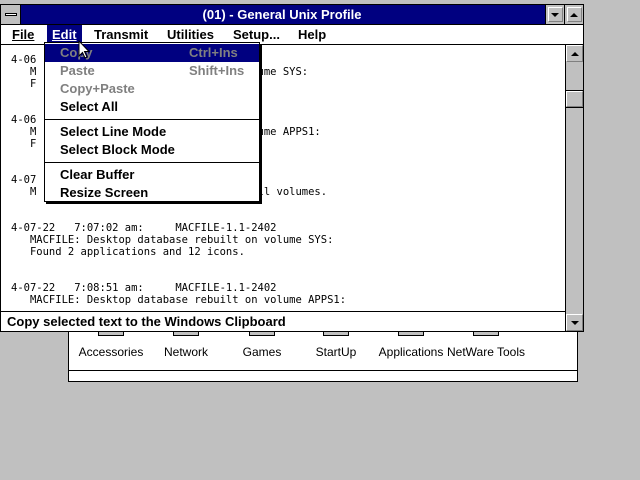 This screenshot has height=480, width=640. I want to click on maximize-arrow-icon, so click(574, 14).